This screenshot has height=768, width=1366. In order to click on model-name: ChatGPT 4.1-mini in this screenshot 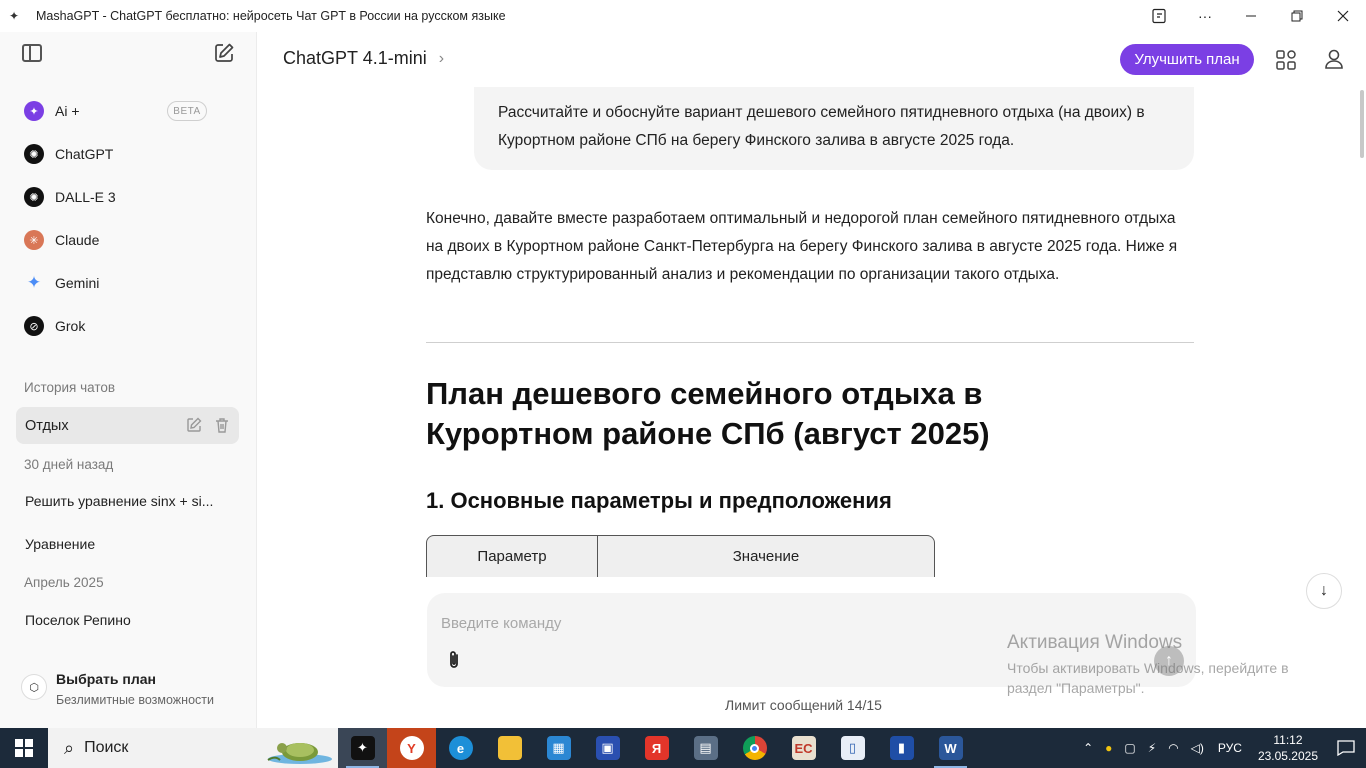, I will do `click(355, 58)`.